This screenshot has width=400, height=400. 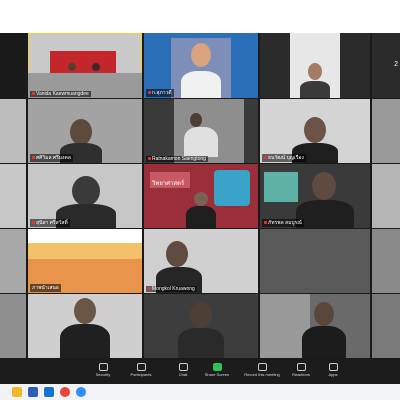 I want to click on participant-name: ศศิวิมล ศรีมงคล, so click(x=51, y=158).